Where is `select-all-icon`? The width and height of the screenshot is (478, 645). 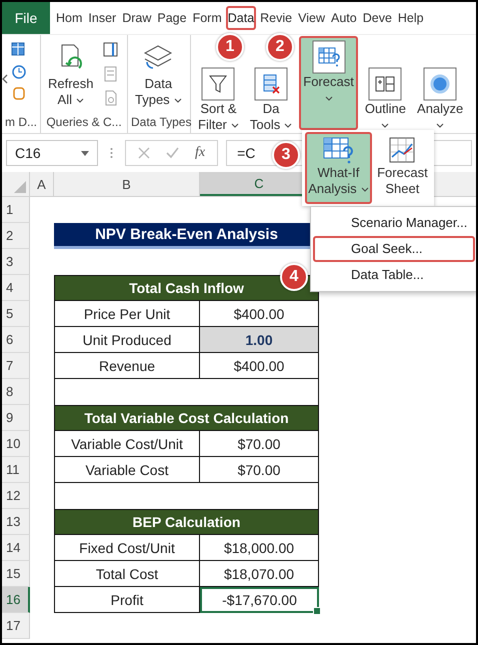 select-all-icon is located at coordinates (20, 187).